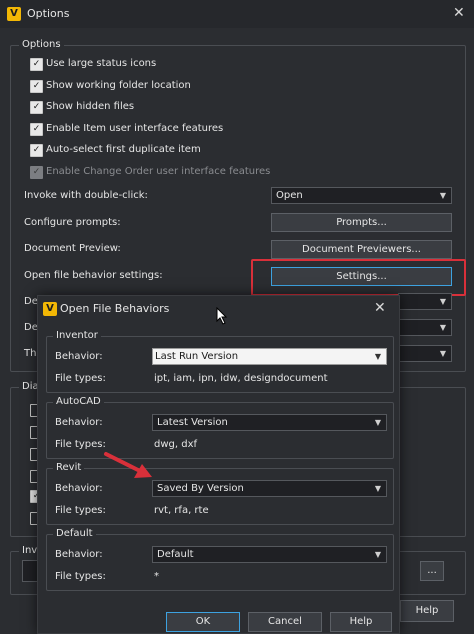  I want to click on dialog-close-icon: ✕, so click(380, 308).